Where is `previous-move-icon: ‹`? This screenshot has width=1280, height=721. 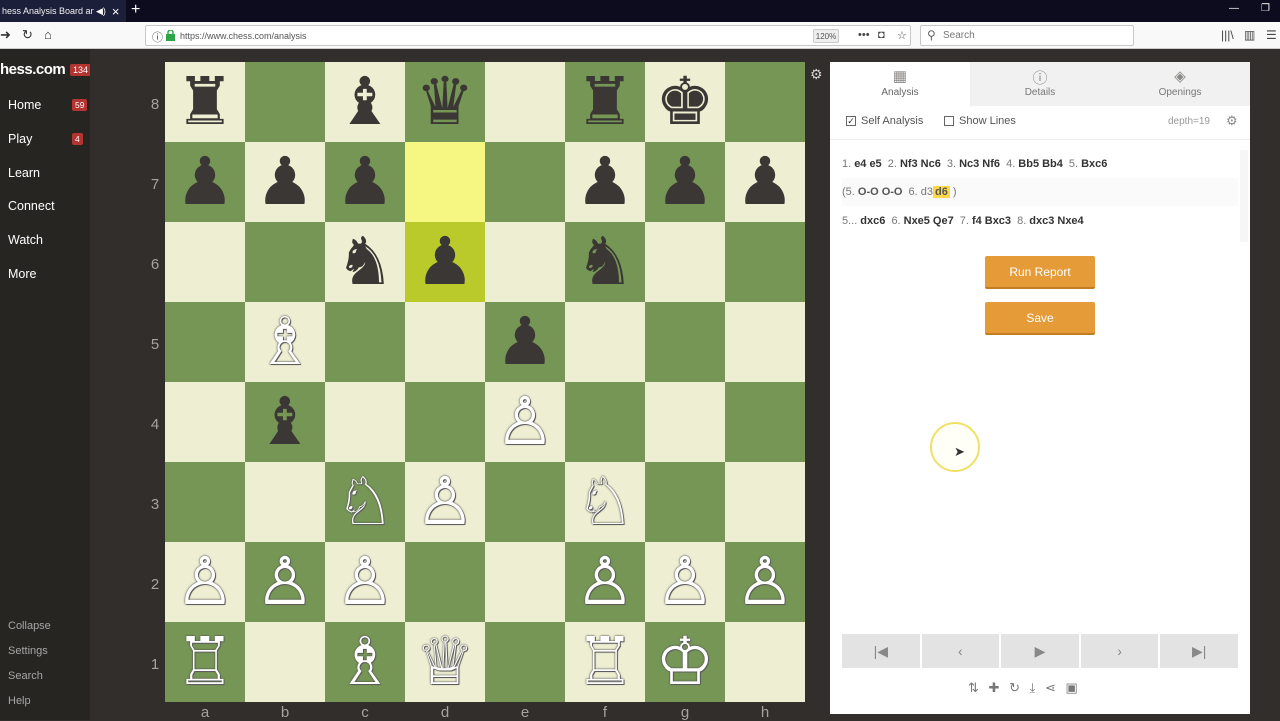 previous-move-icon: ‹ is located at coordinates (960, 651).